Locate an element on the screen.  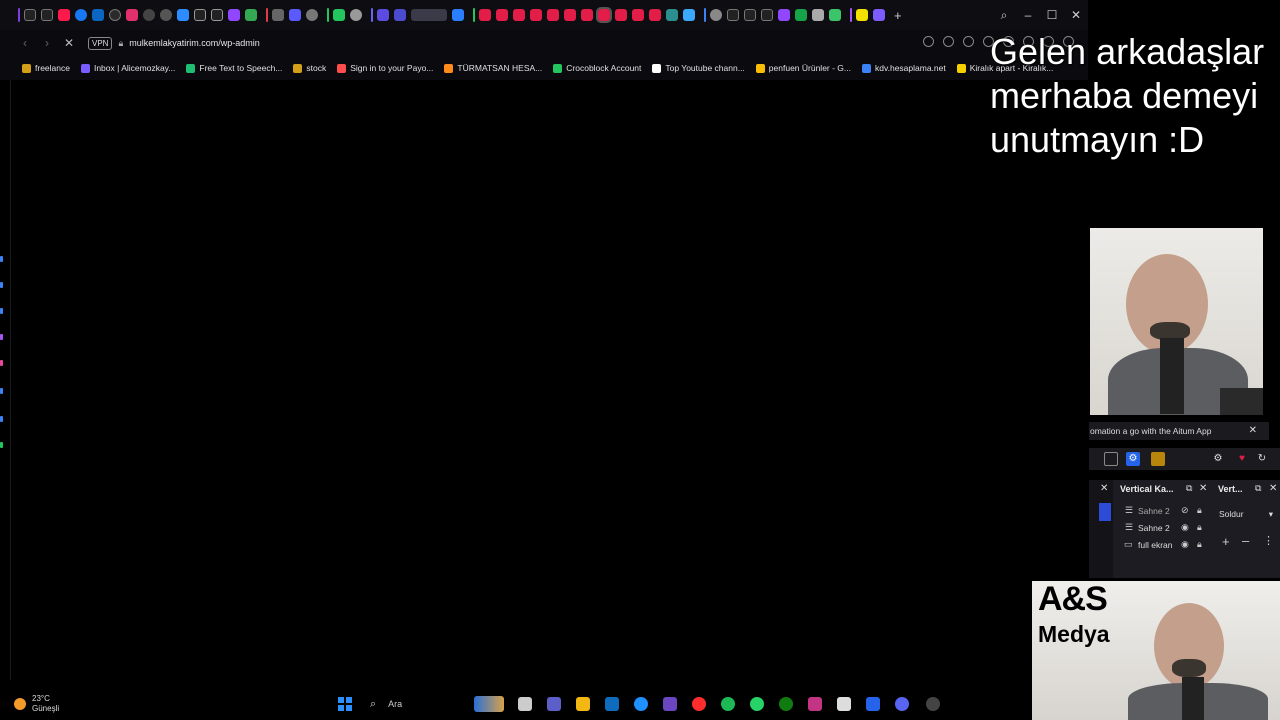
weather-widget: 23°C Güneşli is located at coordinates (36, 704).